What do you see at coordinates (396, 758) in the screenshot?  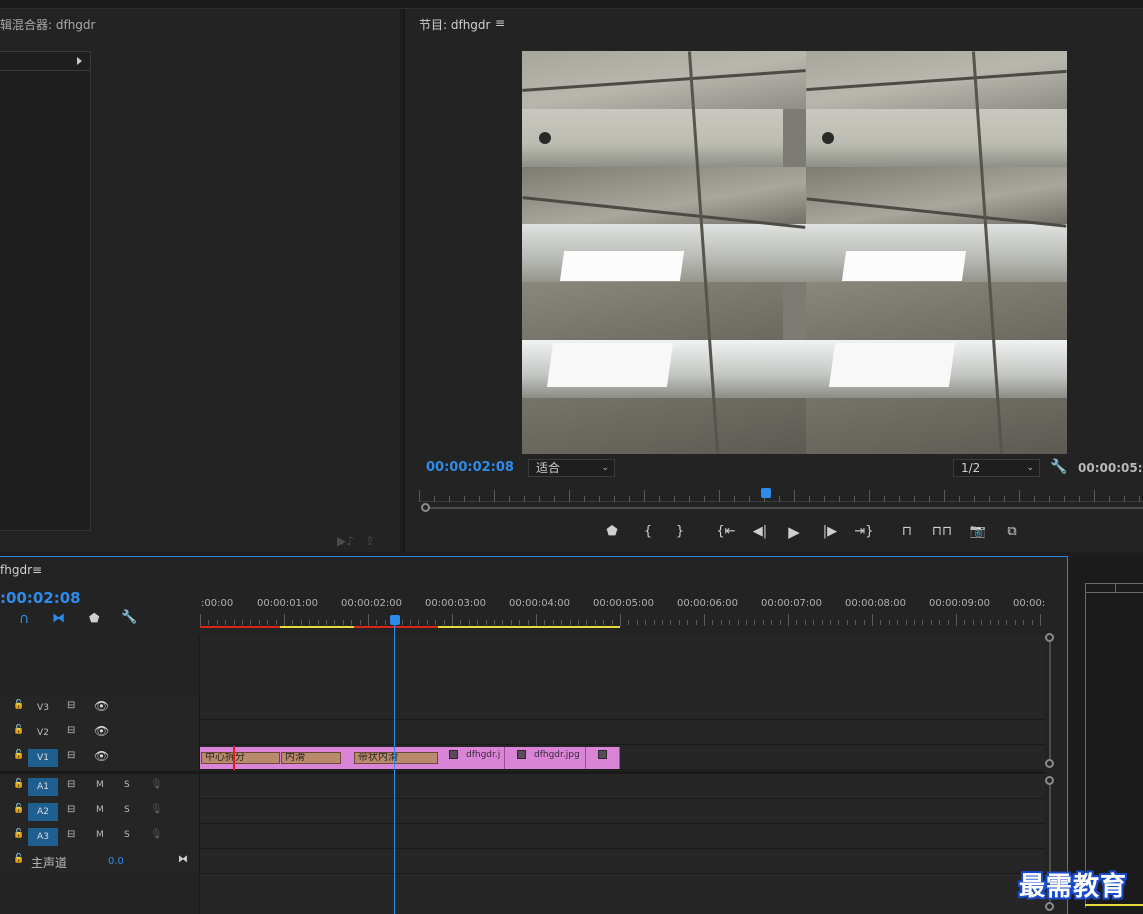 I see `transition-clip: 带状内滑` at bounding box center [396, 758].